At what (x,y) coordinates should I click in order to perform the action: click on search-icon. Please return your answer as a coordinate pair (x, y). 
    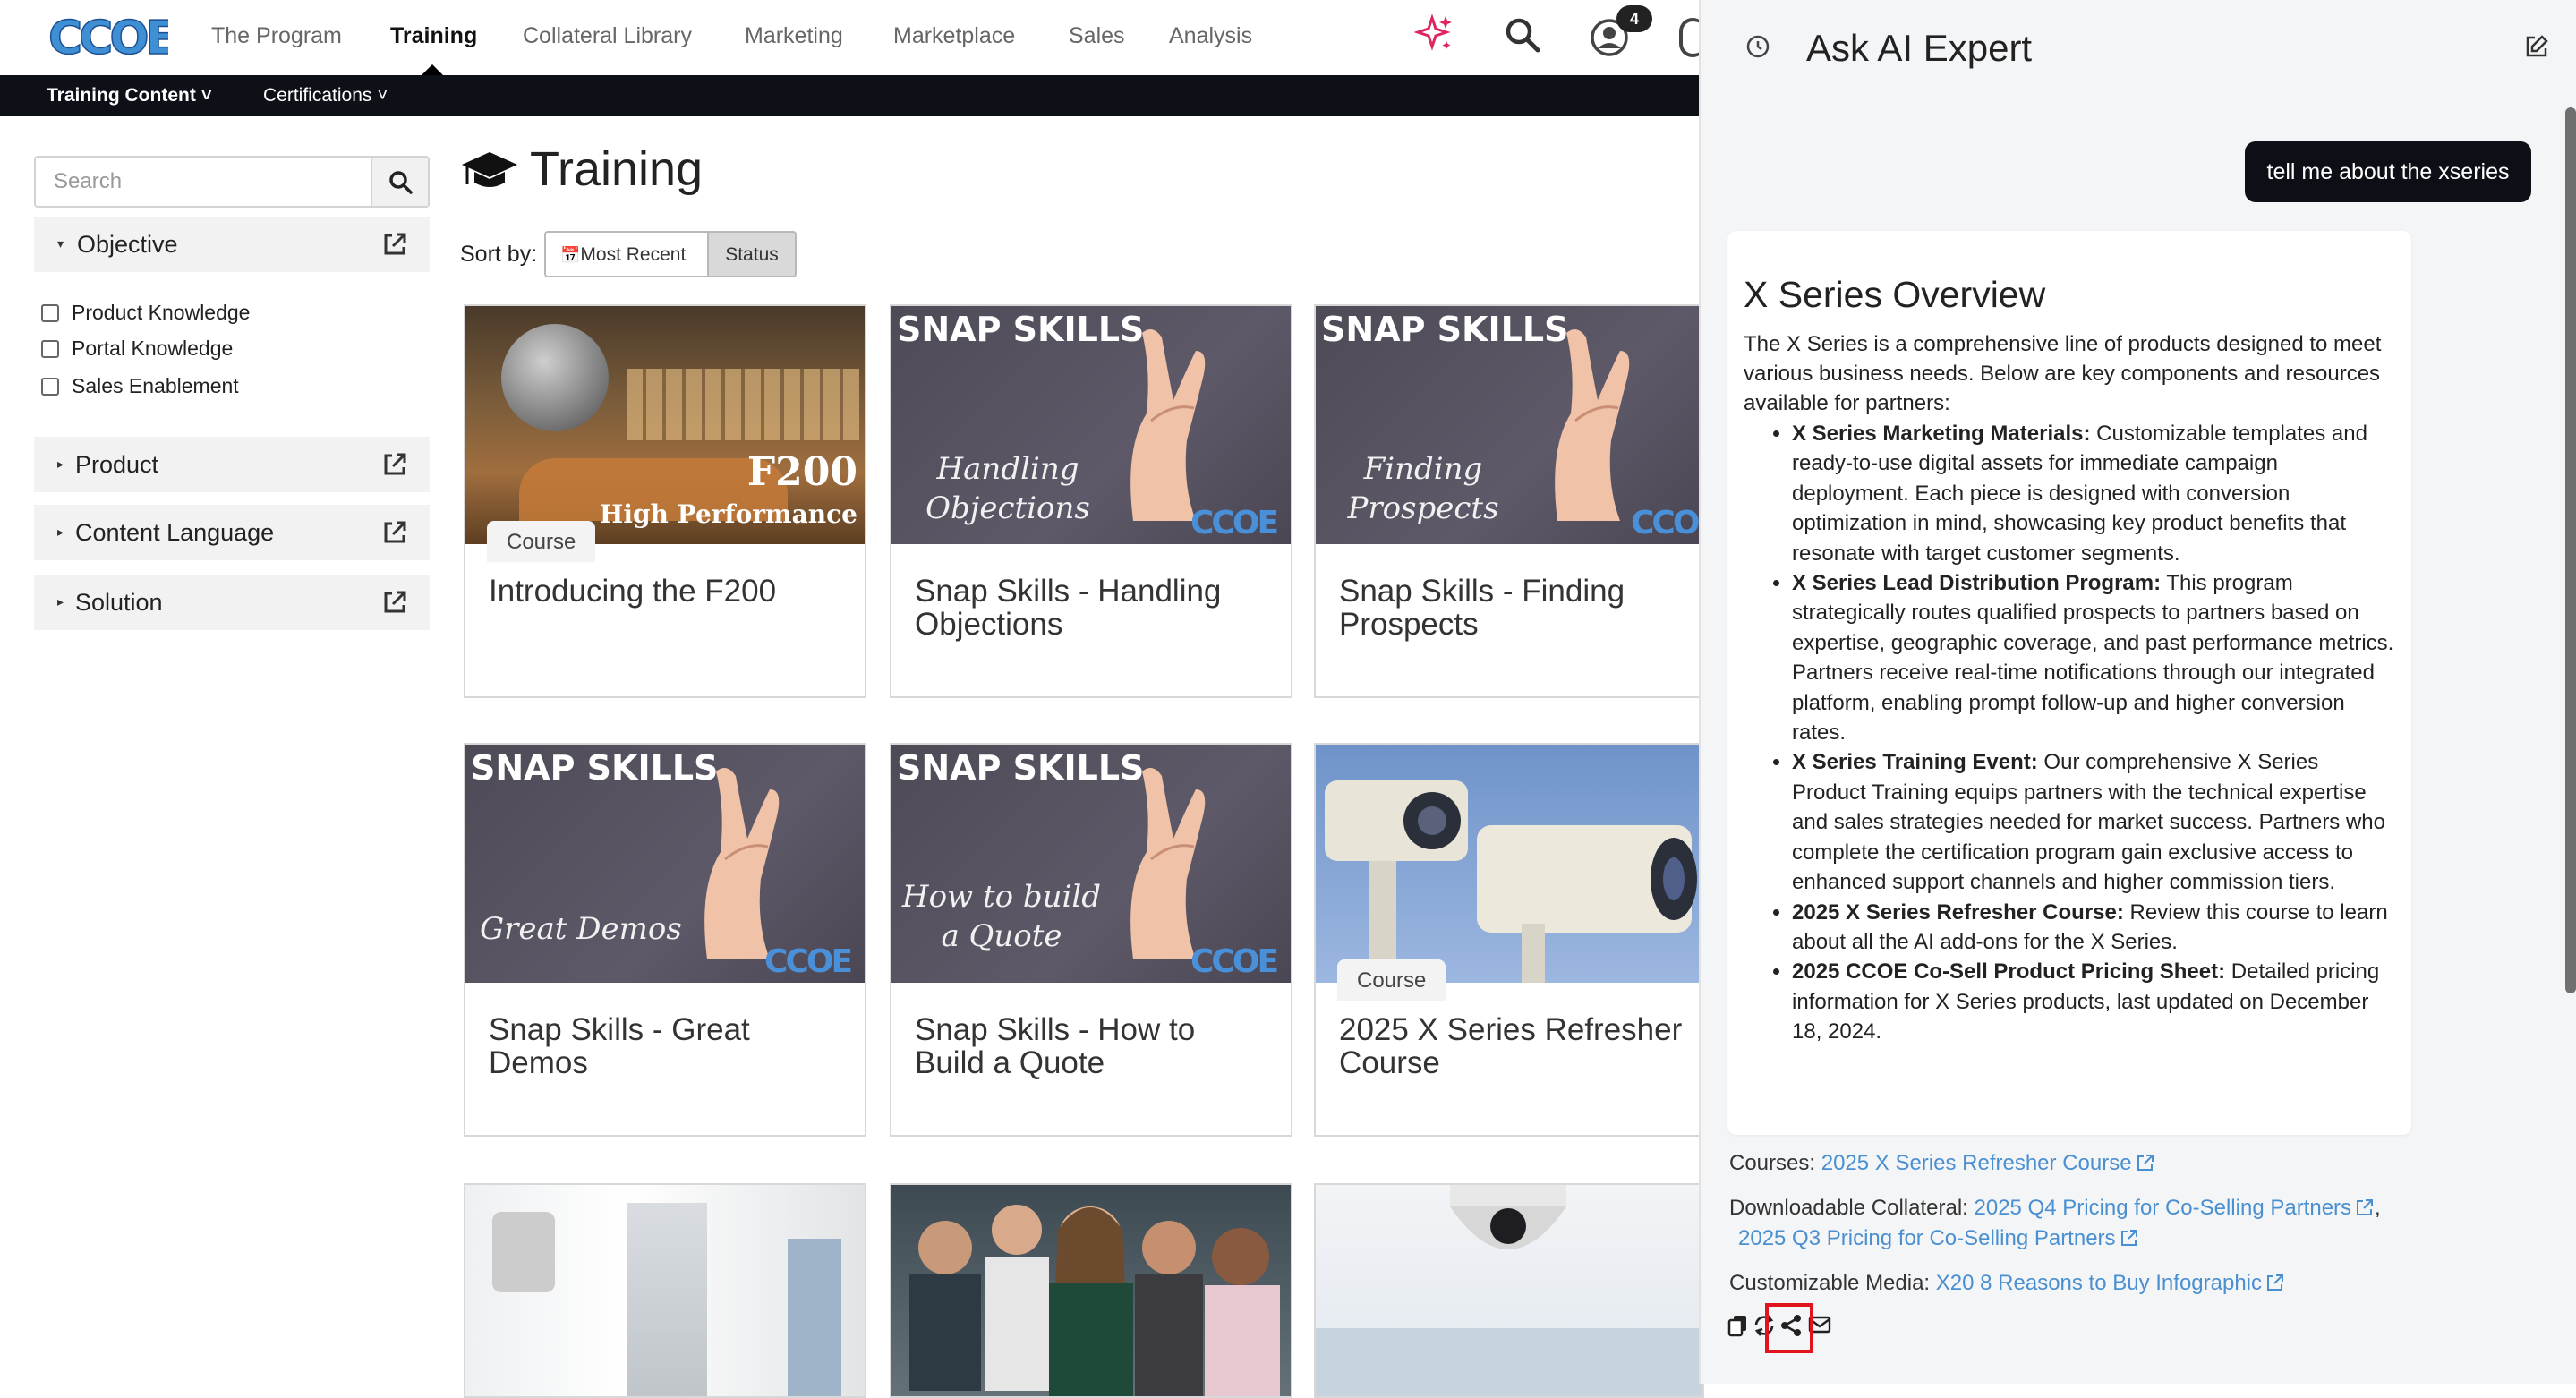
    Looking at the image, I should click on (1522, 35).